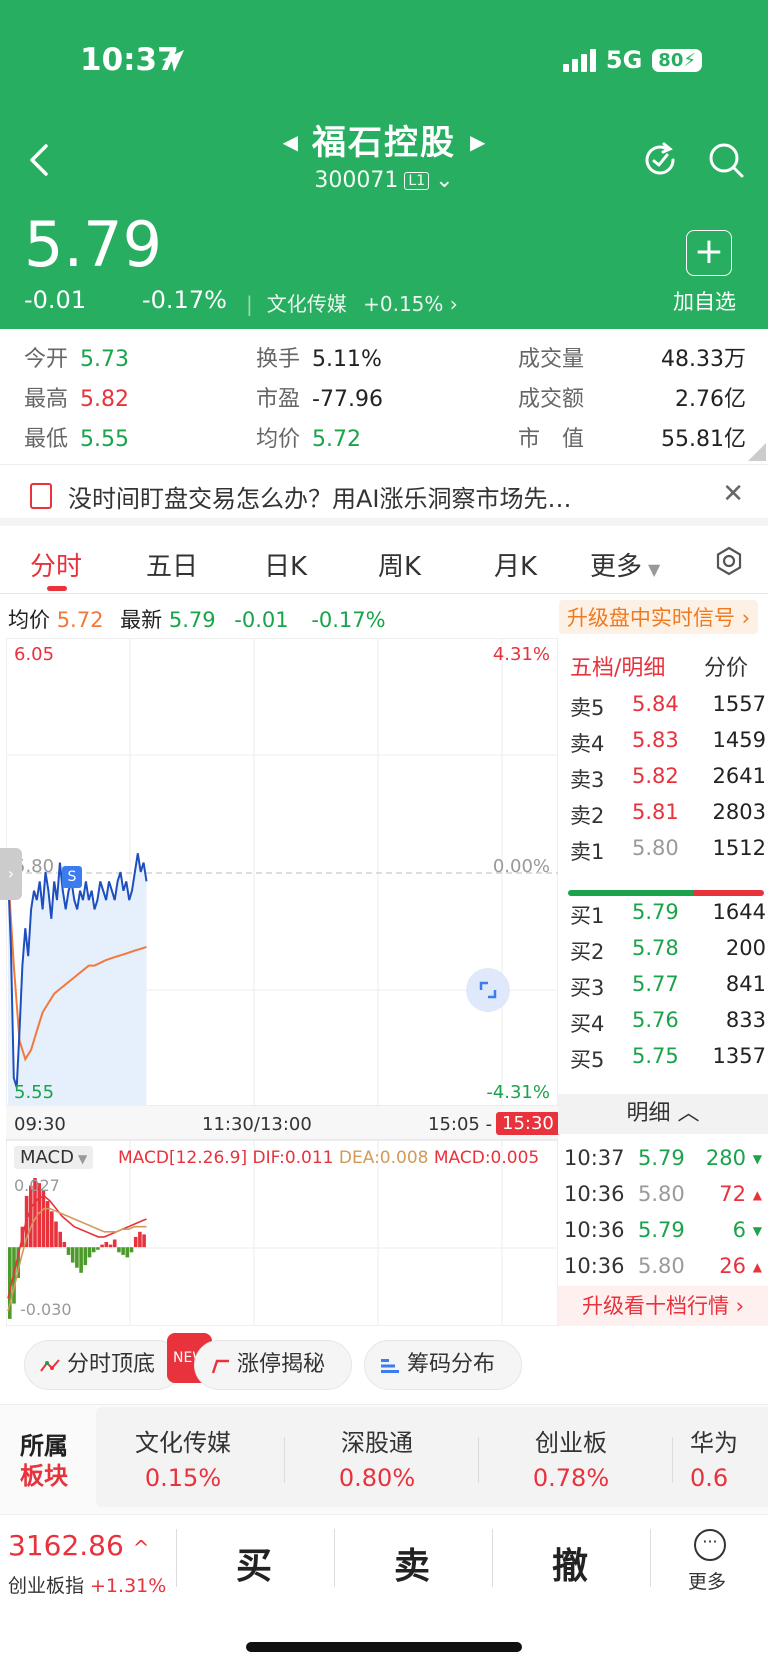 This screenshot has width=768, height=1670. I want to click on sector-pct: 0.6, so click(709, 1478).